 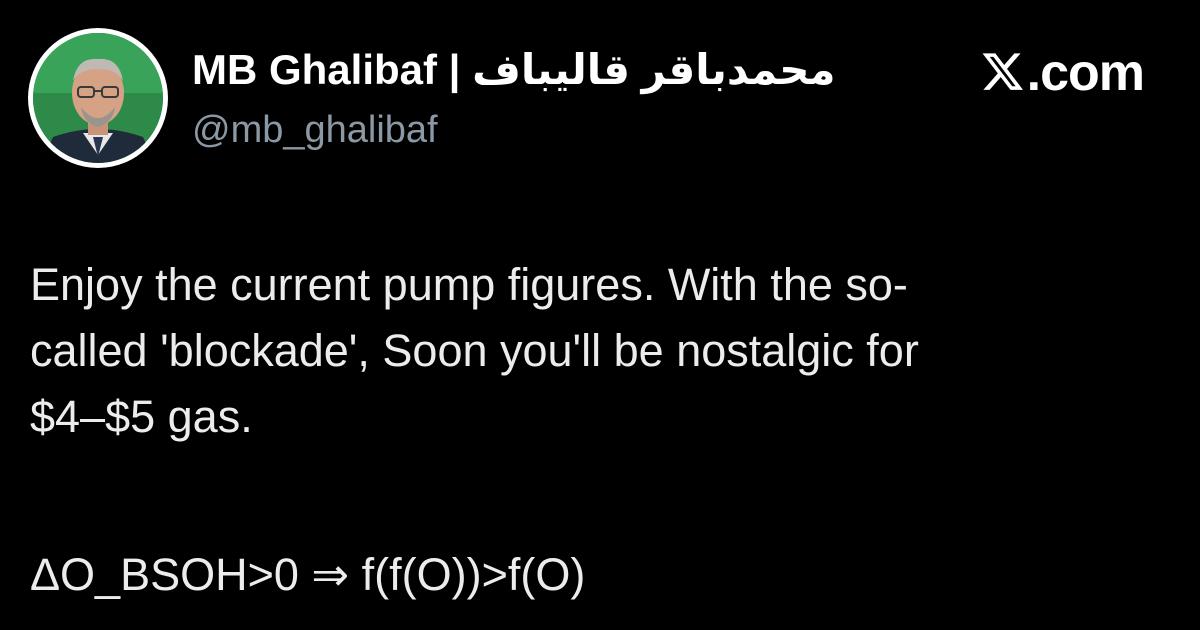 I want to click on post-formula: ΔO_BSOH>0 ⇒ f(f(O))>f(O), so click(x=308, y=574).